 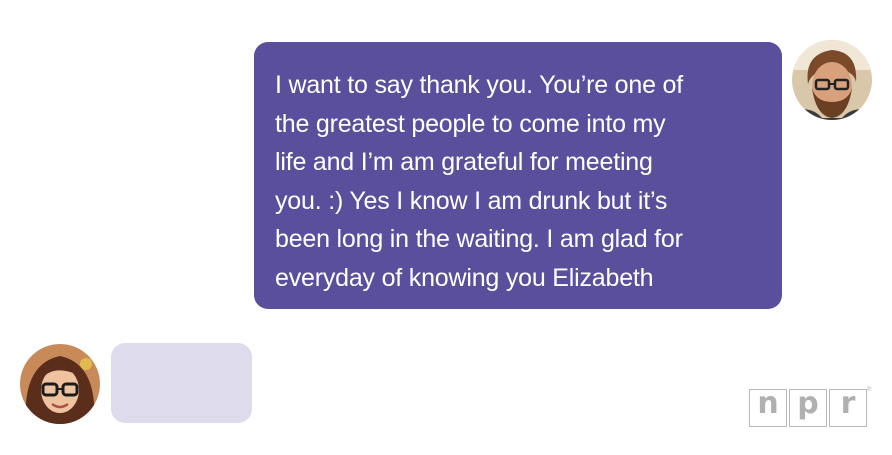 I want to click on npr-logo-letter: n, so click(x=768, y=408).